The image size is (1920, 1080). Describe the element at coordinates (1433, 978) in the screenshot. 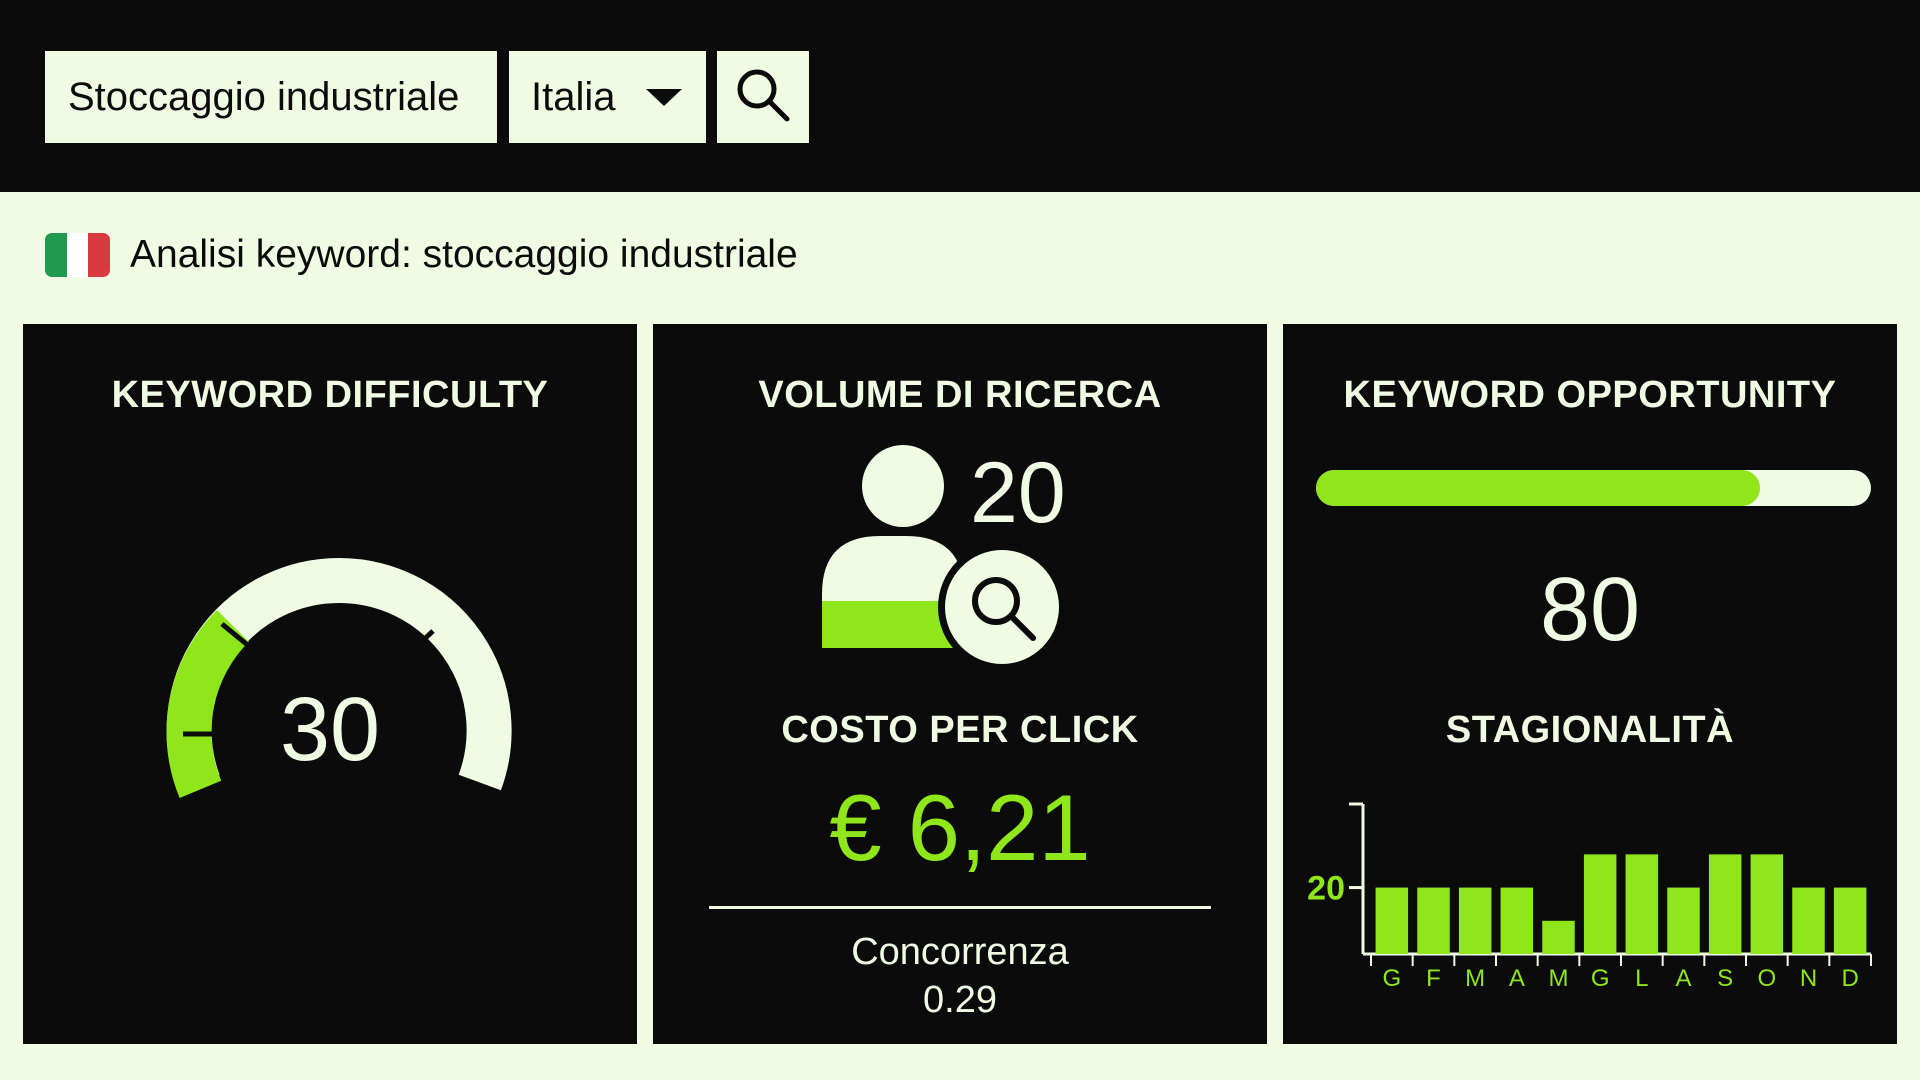

I see `month-label: F` at that location.